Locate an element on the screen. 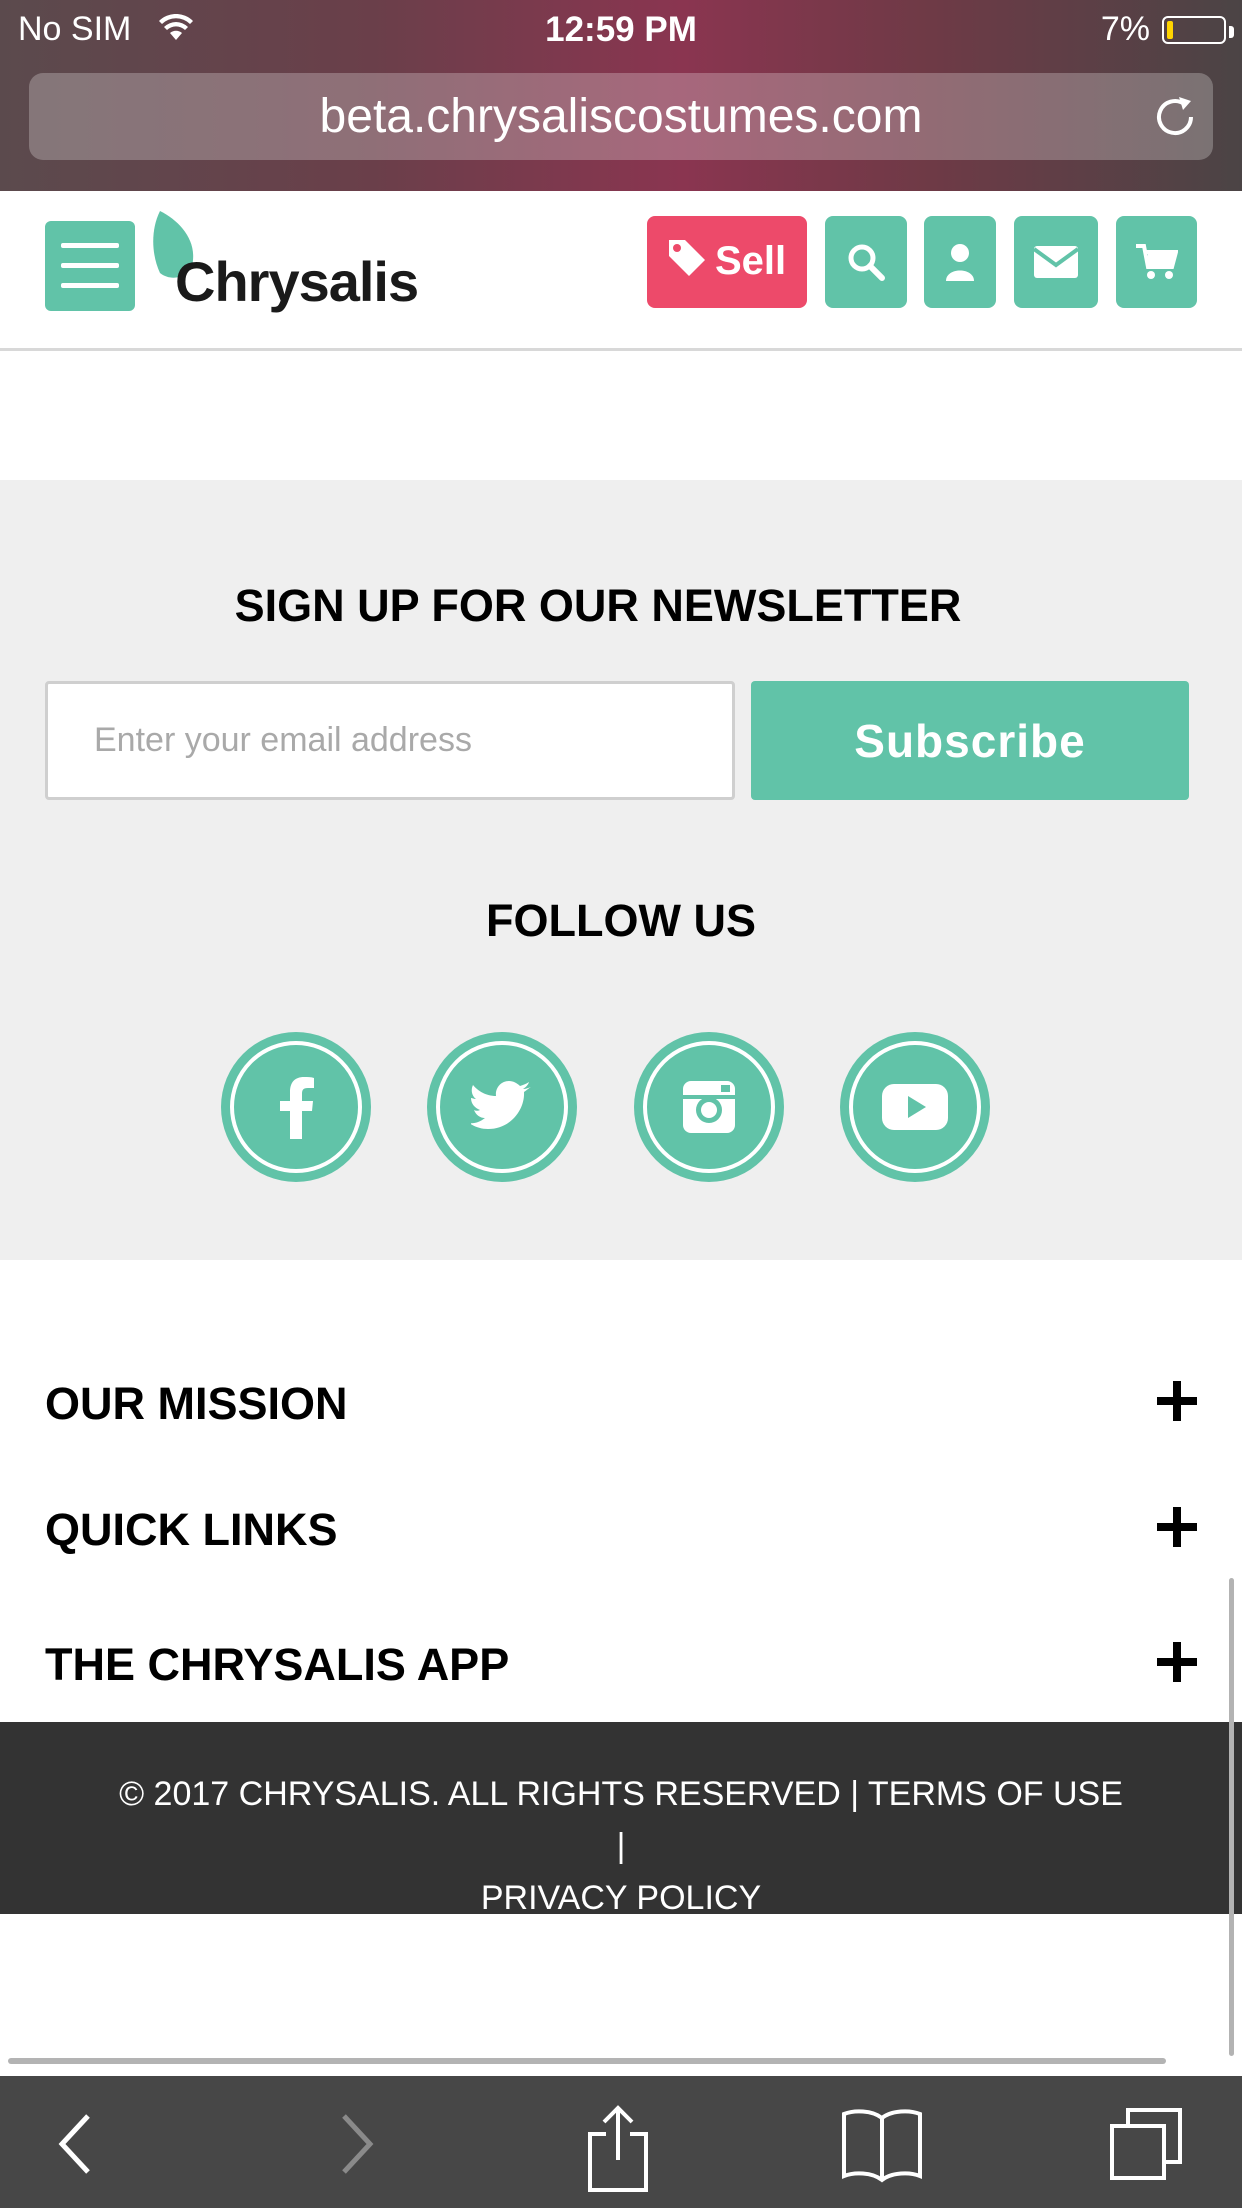  battery-icon is located at coordinates (1194, 30).